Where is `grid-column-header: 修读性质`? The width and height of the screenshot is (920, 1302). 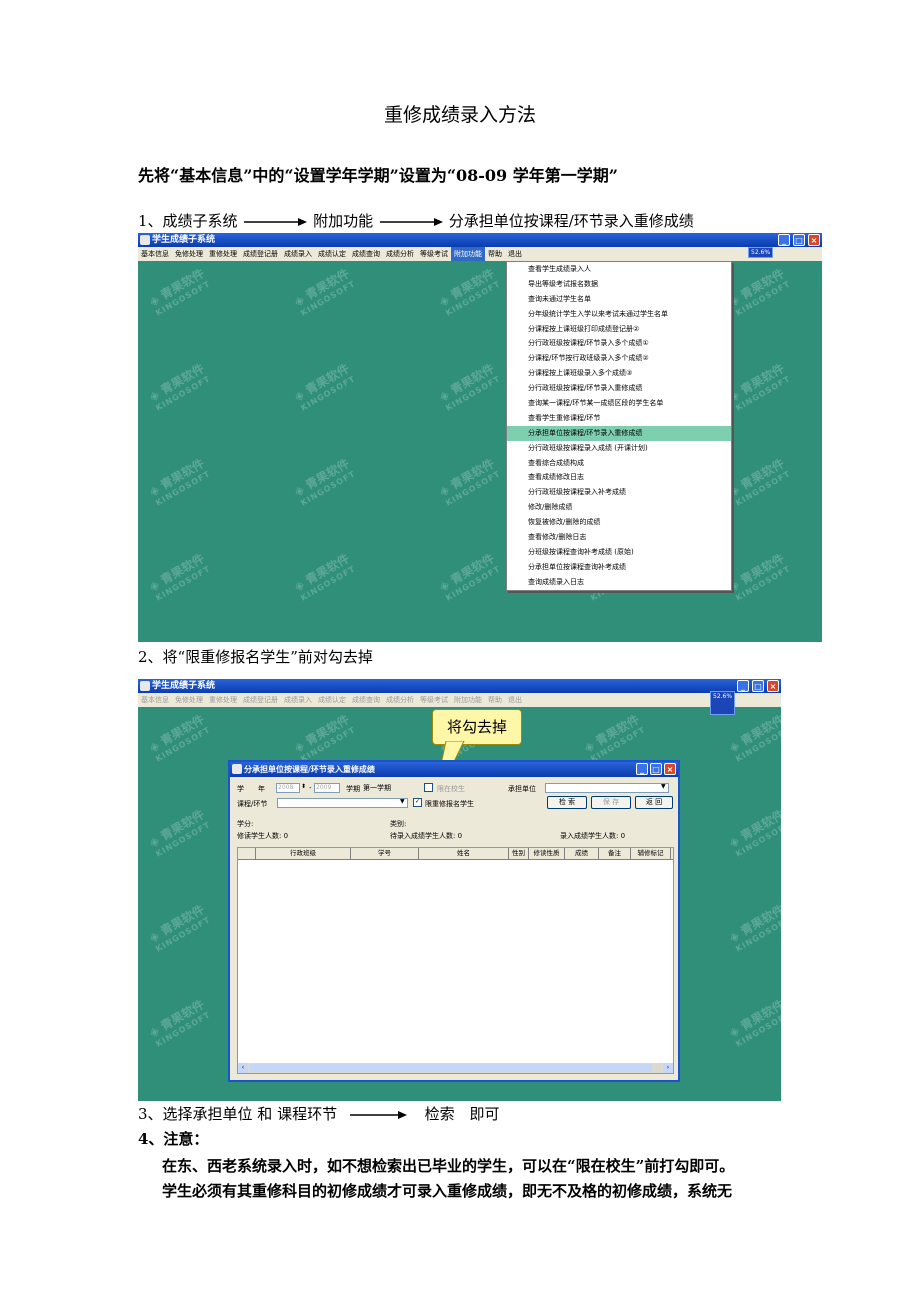 grid-column-header: 修读性质 is located at coordinates (547, 853).